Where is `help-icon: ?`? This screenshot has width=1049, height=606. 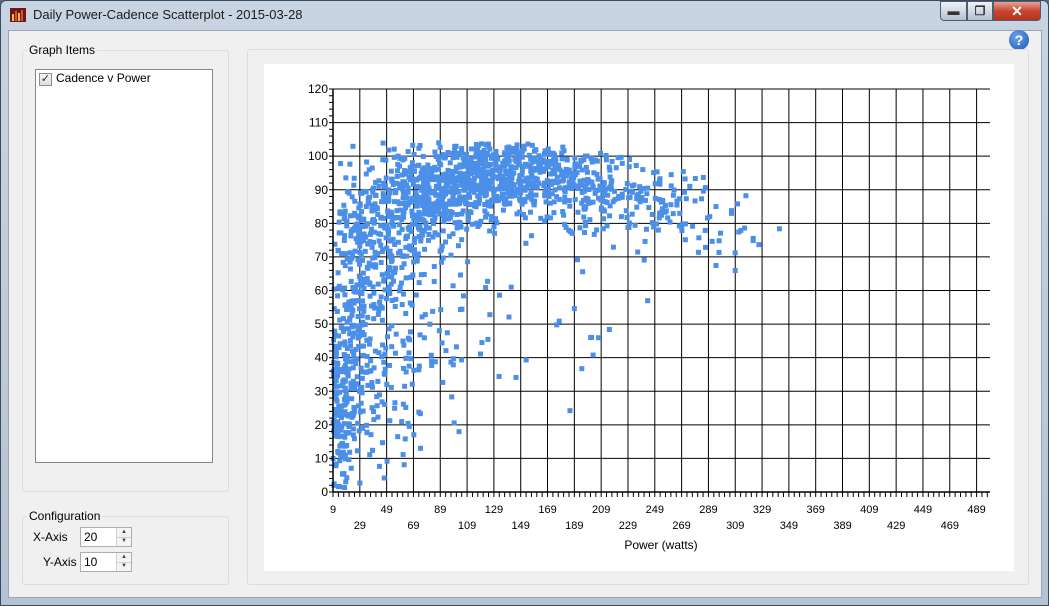
help-icon: ? is located at coordinates (1019, 40).